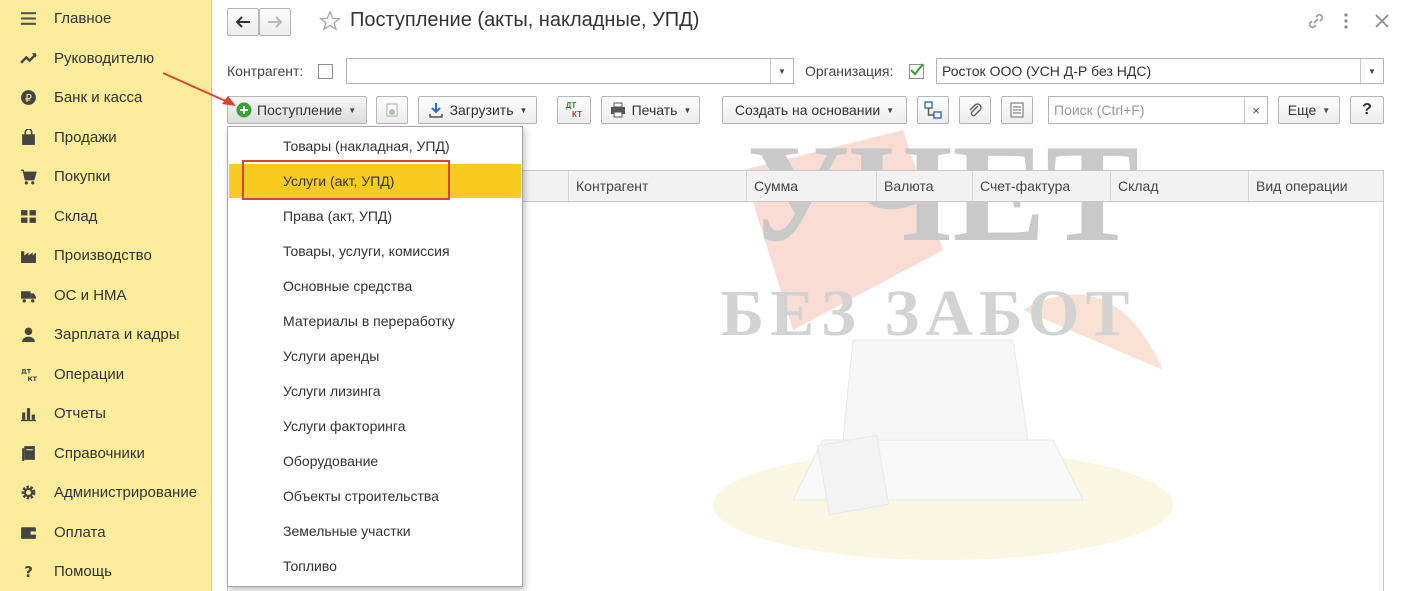  I want to click on sidebar-item-purchases: Покупки, so click(106, 176).